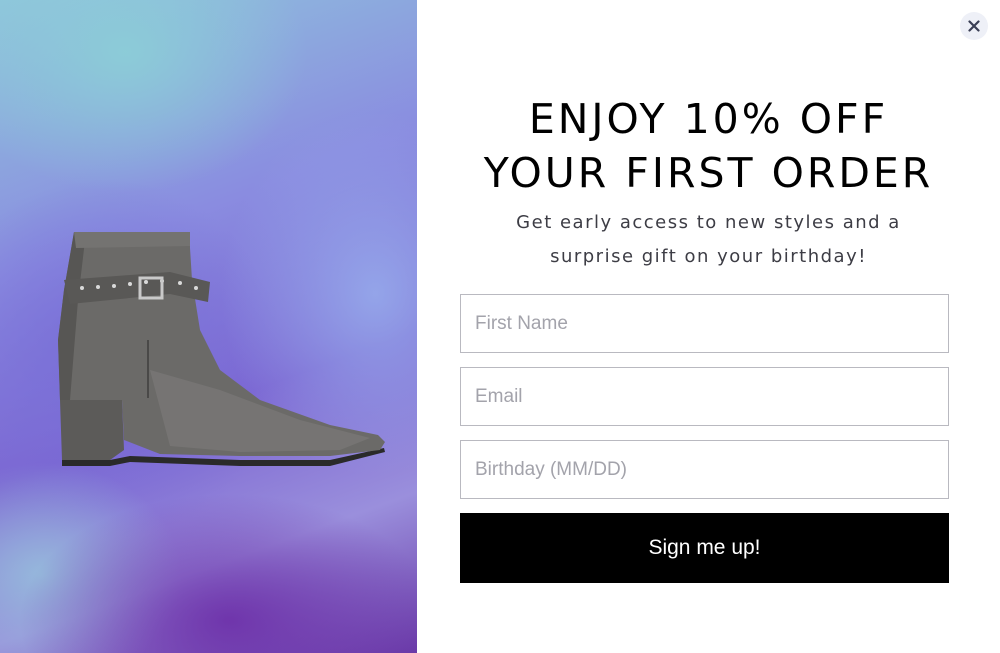  Describe the element at coordinates (708, 173) in the screenshot. I see `headline-line-2: YOUR FIRST ORDER` at that location.